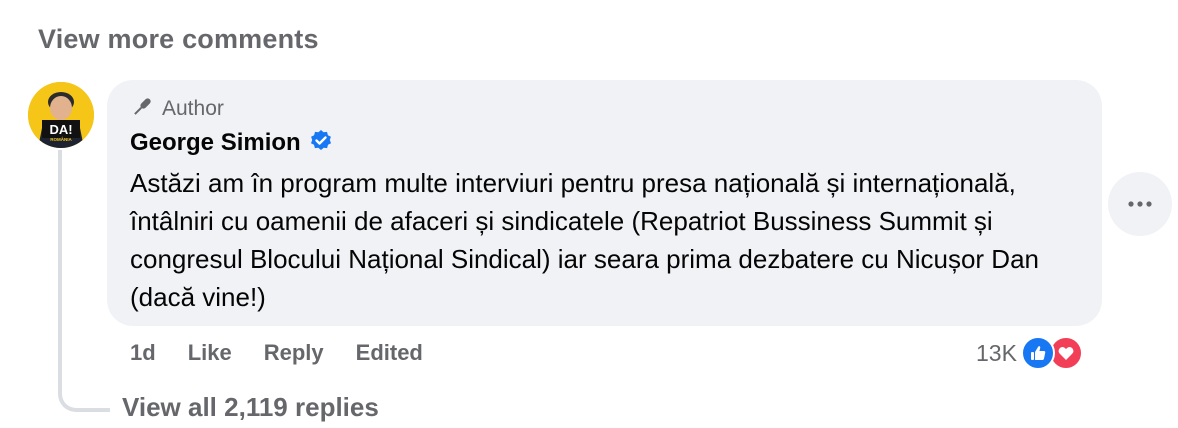 Image resolution: width=1178 pixels, height=428 pixels. What do you see at coordinates (60, 129) in the screenshot?
I see `avatar-text: DA!` at bounding box center [60, 129].